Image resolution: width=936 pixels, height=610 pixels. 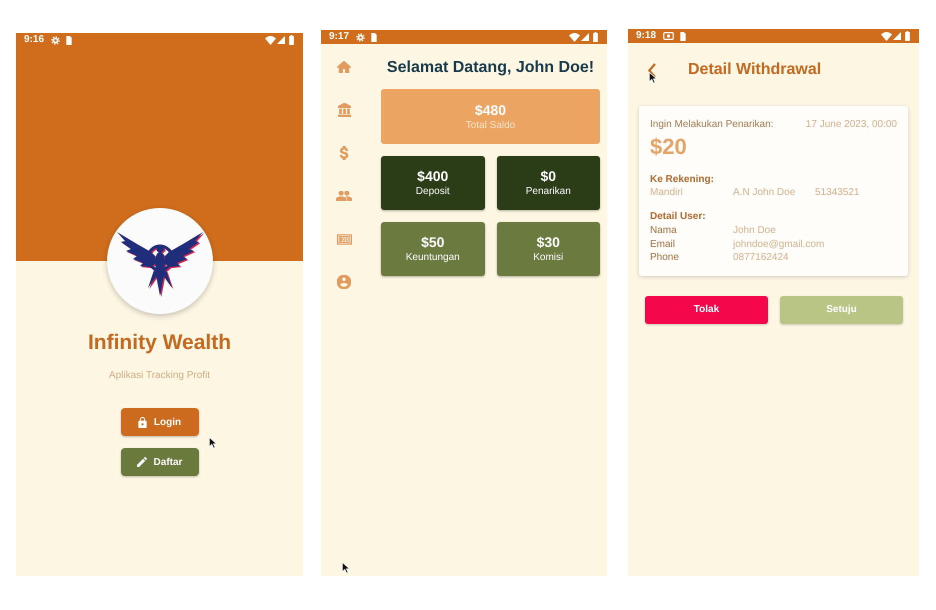 I want to click on field-value: johndoe@gmail.com, so click(x=779, y=244).